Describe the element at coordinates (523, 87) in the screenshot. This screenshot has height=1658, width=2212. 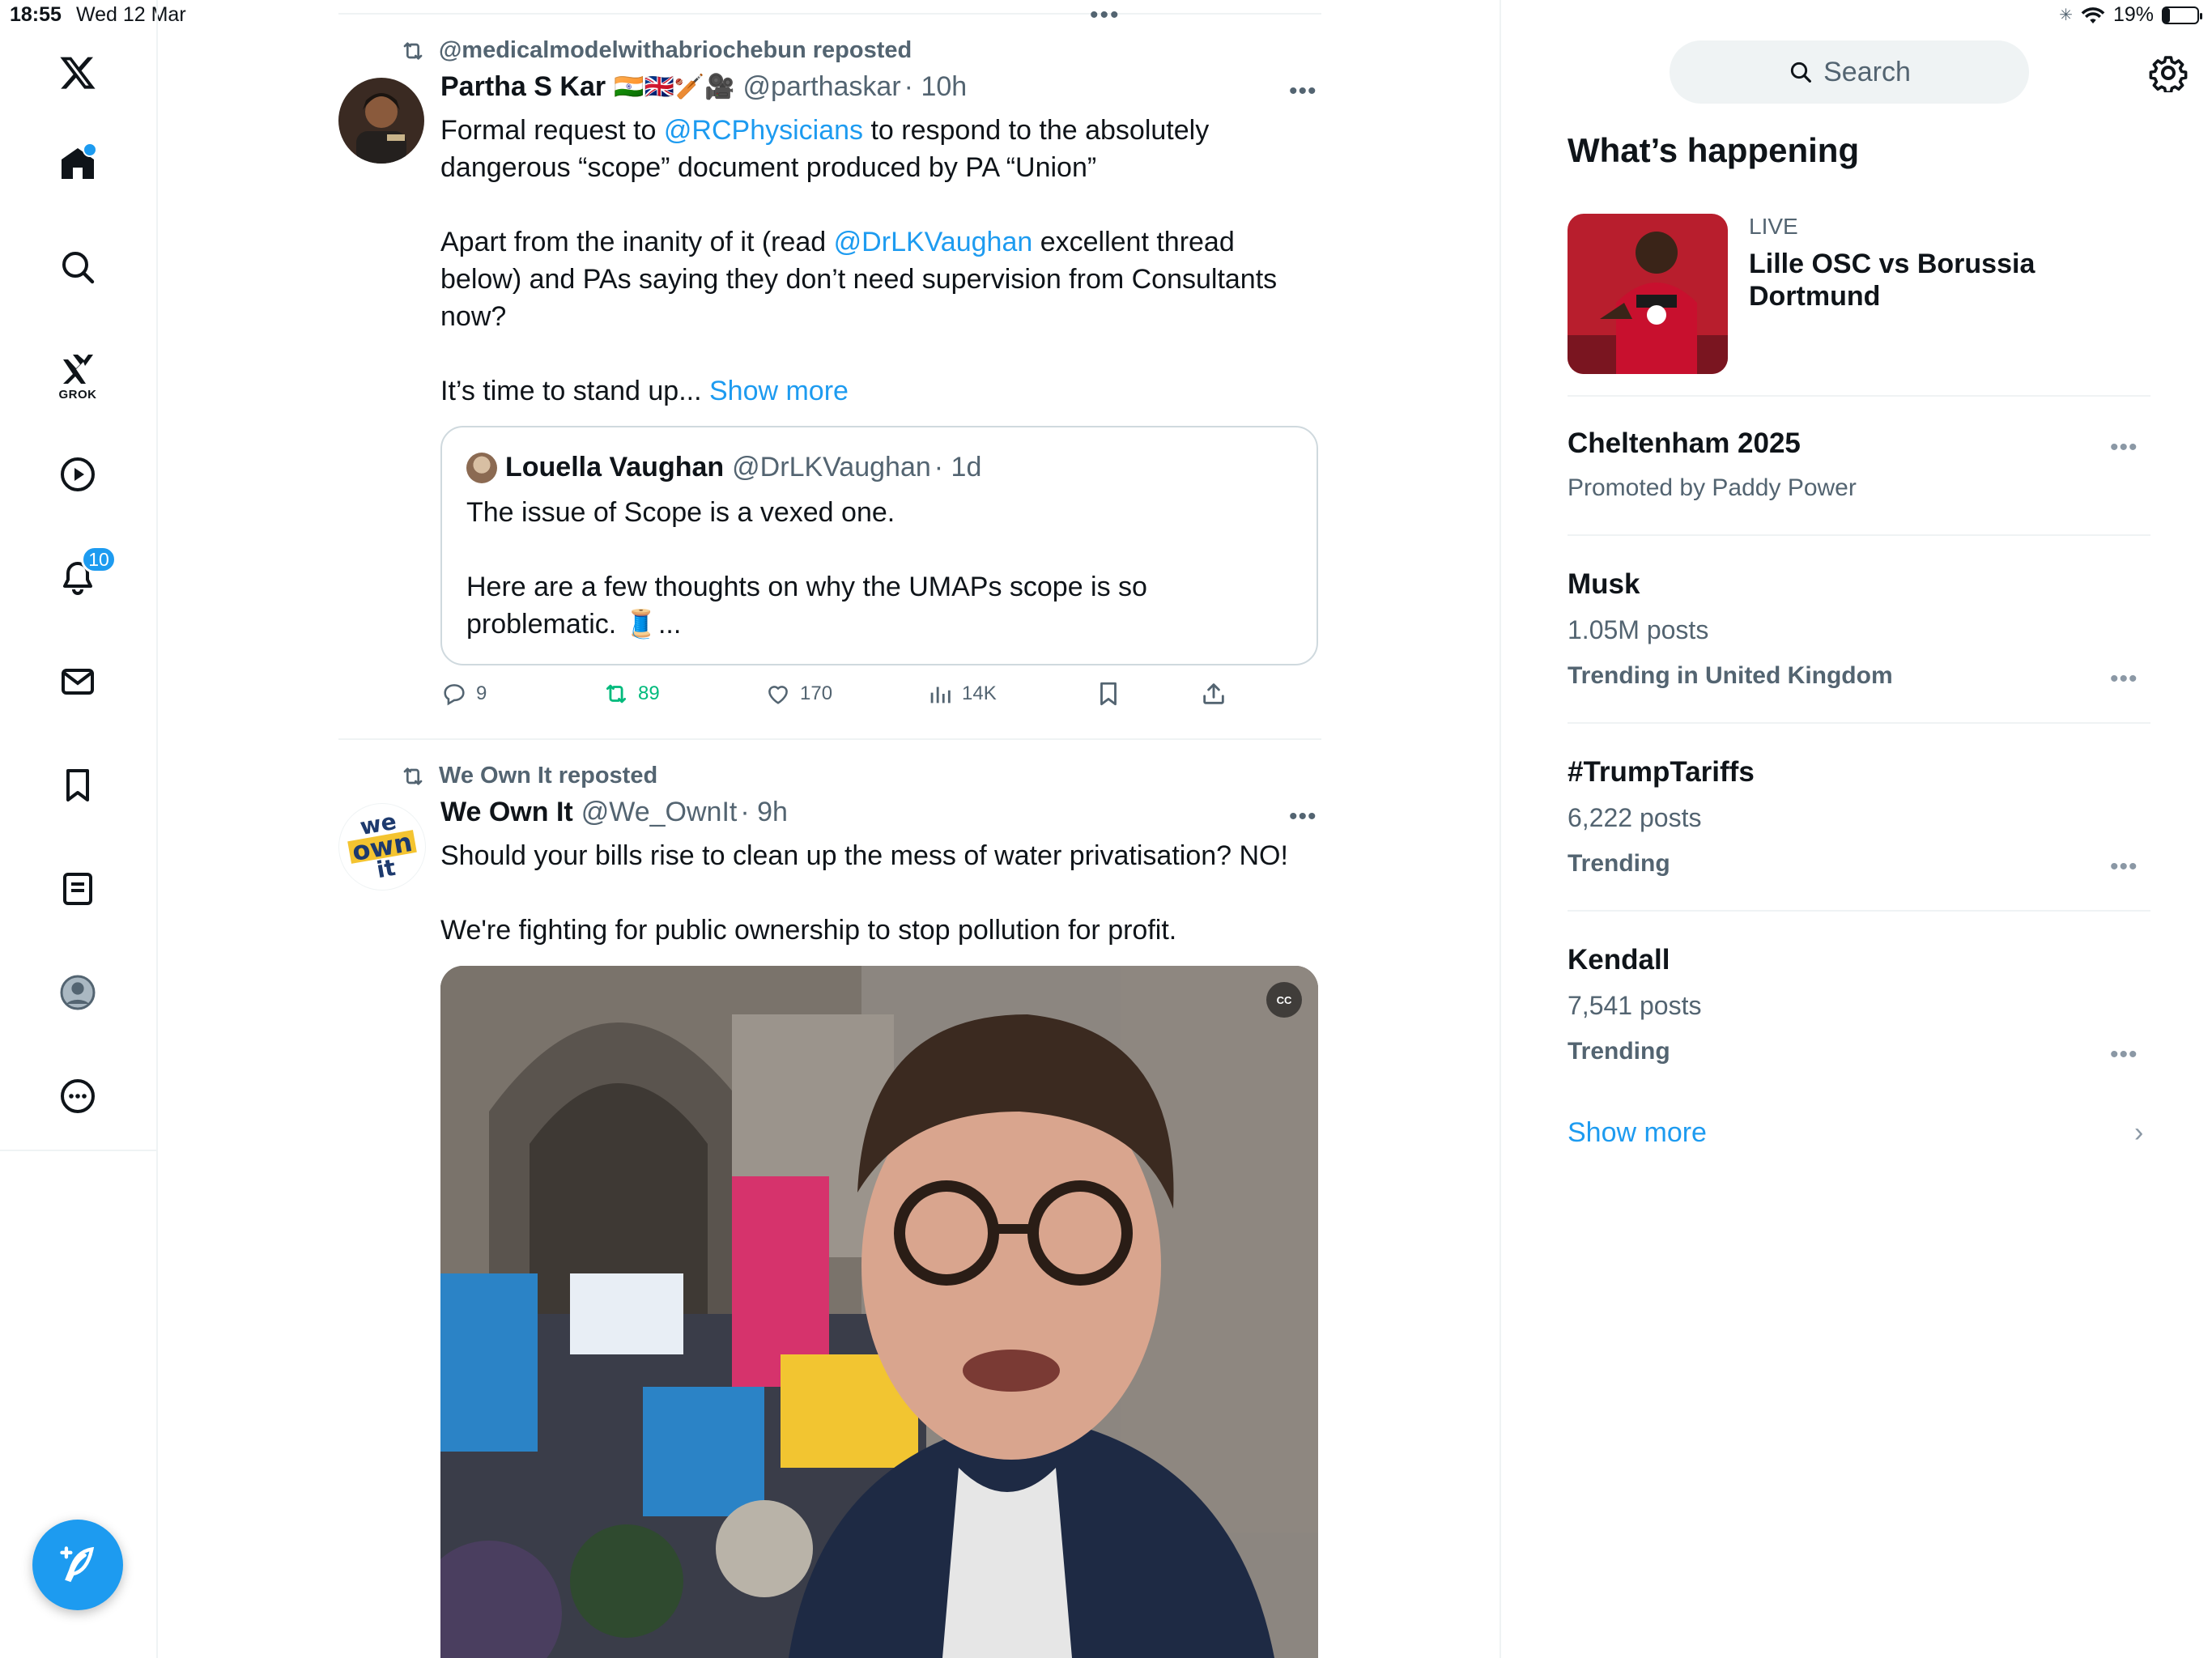
I see `author-name: Partha S Kar` at that location.